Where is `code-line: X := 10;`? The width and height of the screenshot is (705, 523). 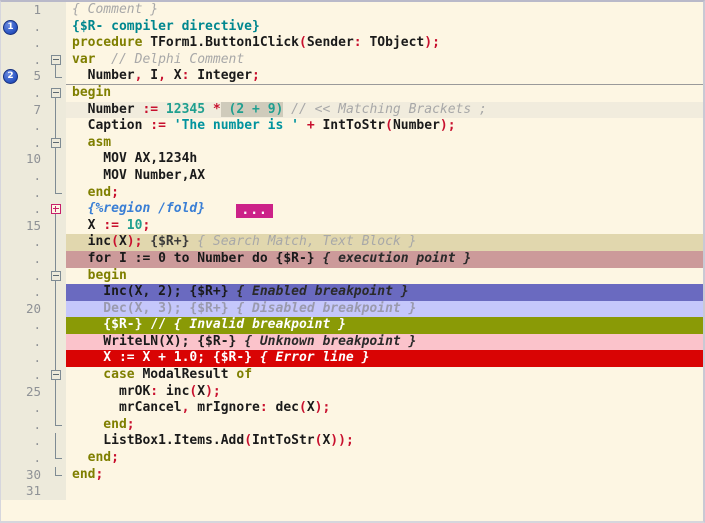 code-line: X := 10; is located at coordinates (384, 226).